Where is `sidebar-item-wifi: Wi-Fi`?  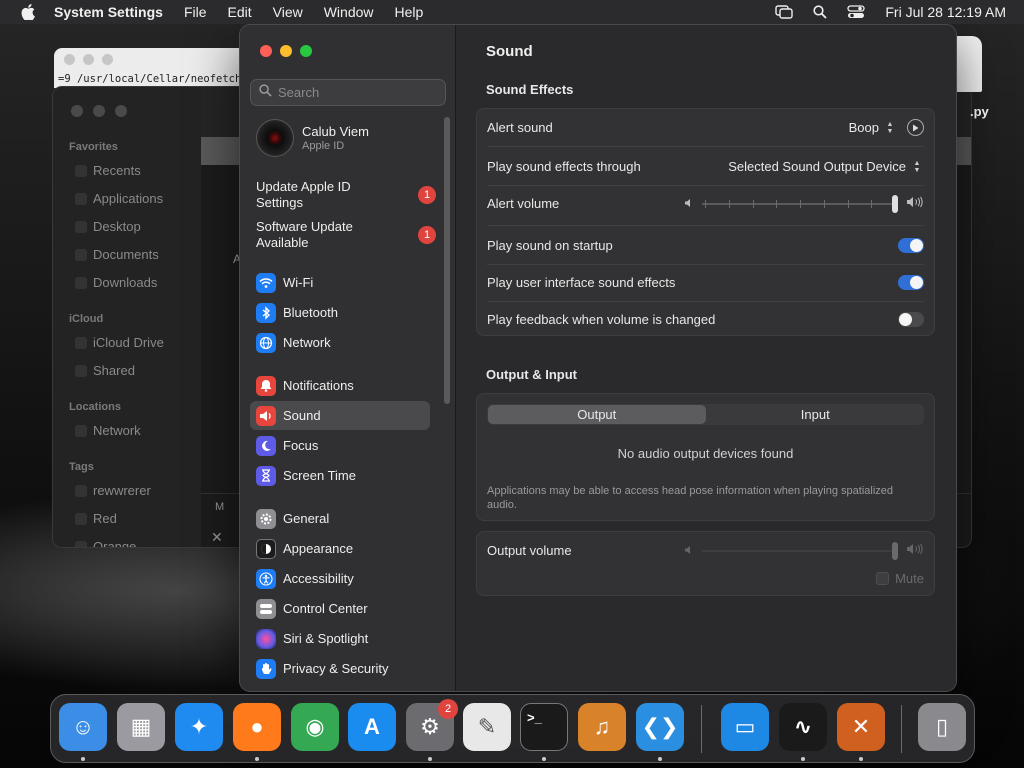 sidebar-item-wifi: Wi-Fi is located at coordinates (340, 282).